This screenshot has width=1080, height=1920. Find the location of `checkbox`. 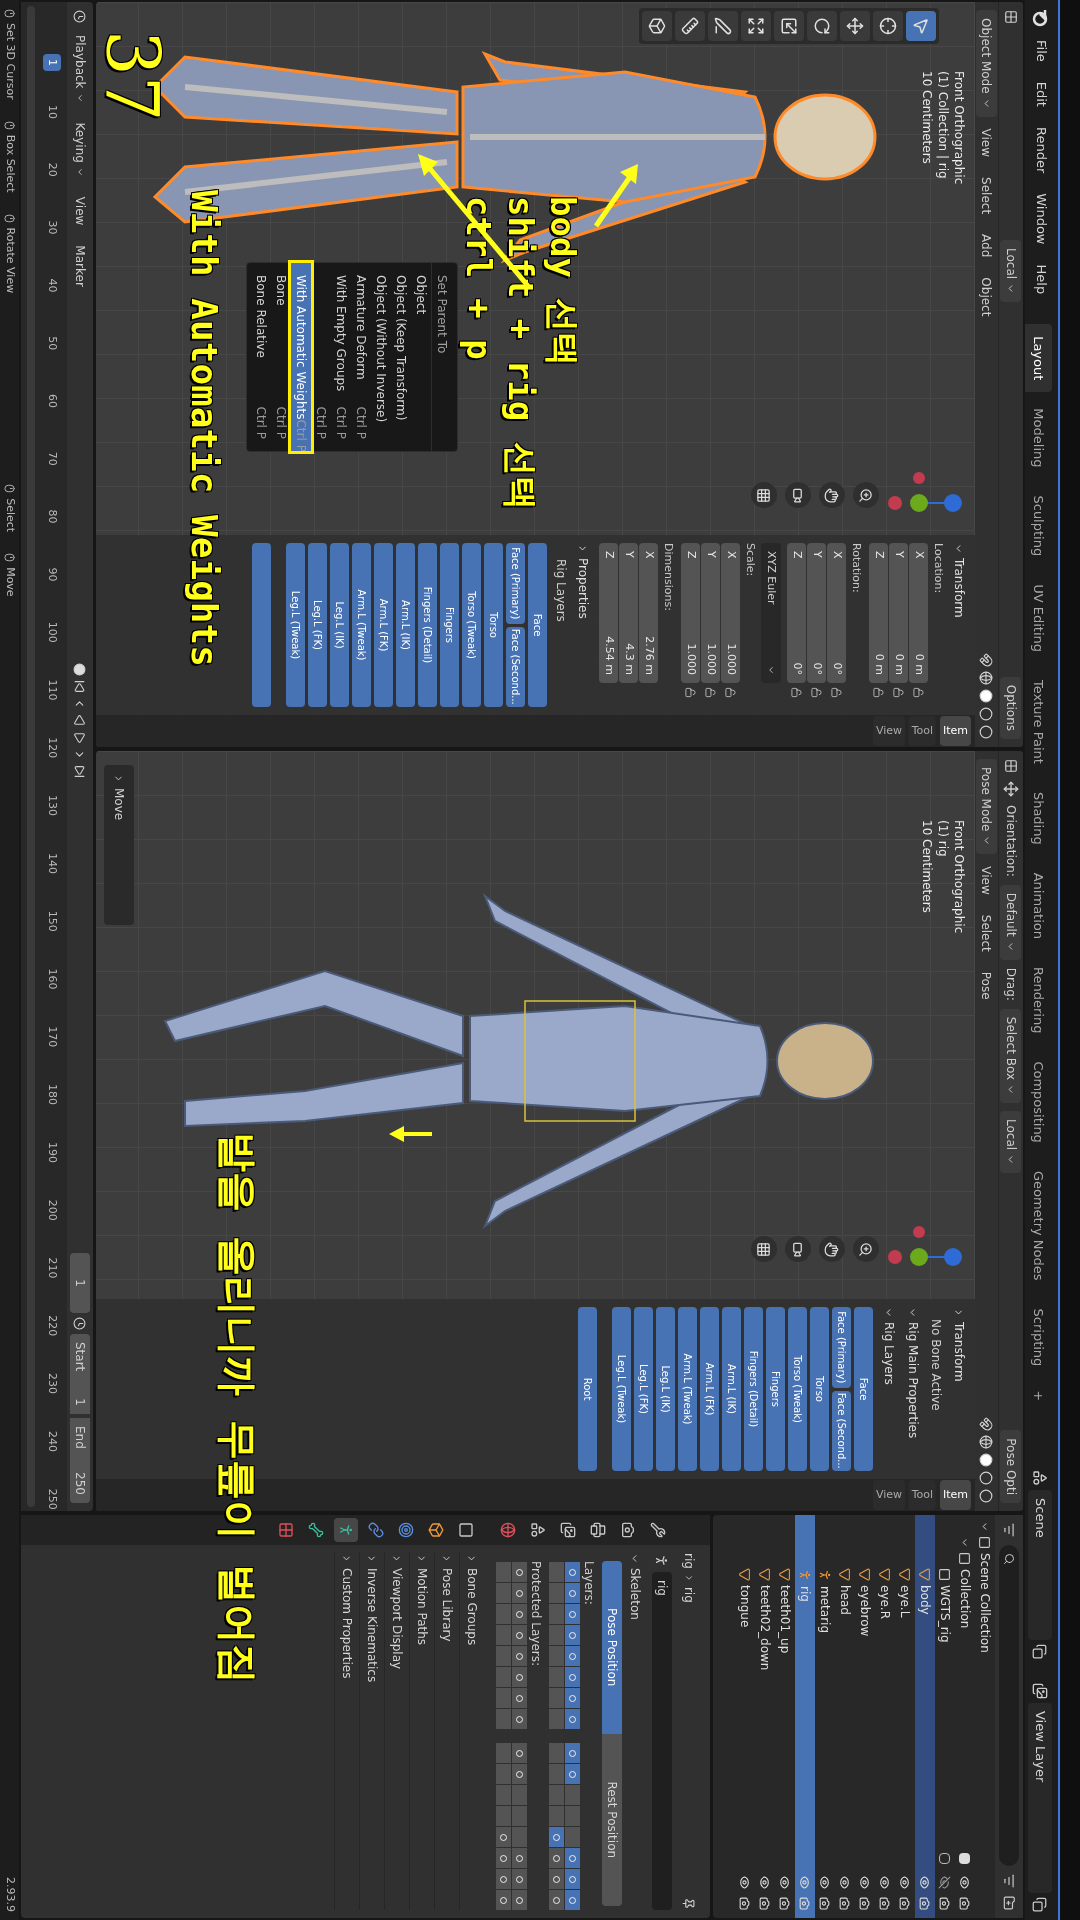

checkbox is located at coordinates (945, 1858).